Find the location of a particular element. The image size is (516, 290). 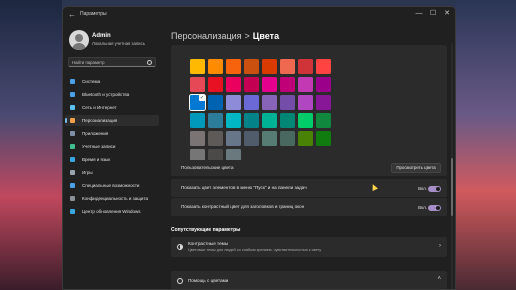

sidebar-item: Bluetooth и устройства is located at coordinates (112, 94).